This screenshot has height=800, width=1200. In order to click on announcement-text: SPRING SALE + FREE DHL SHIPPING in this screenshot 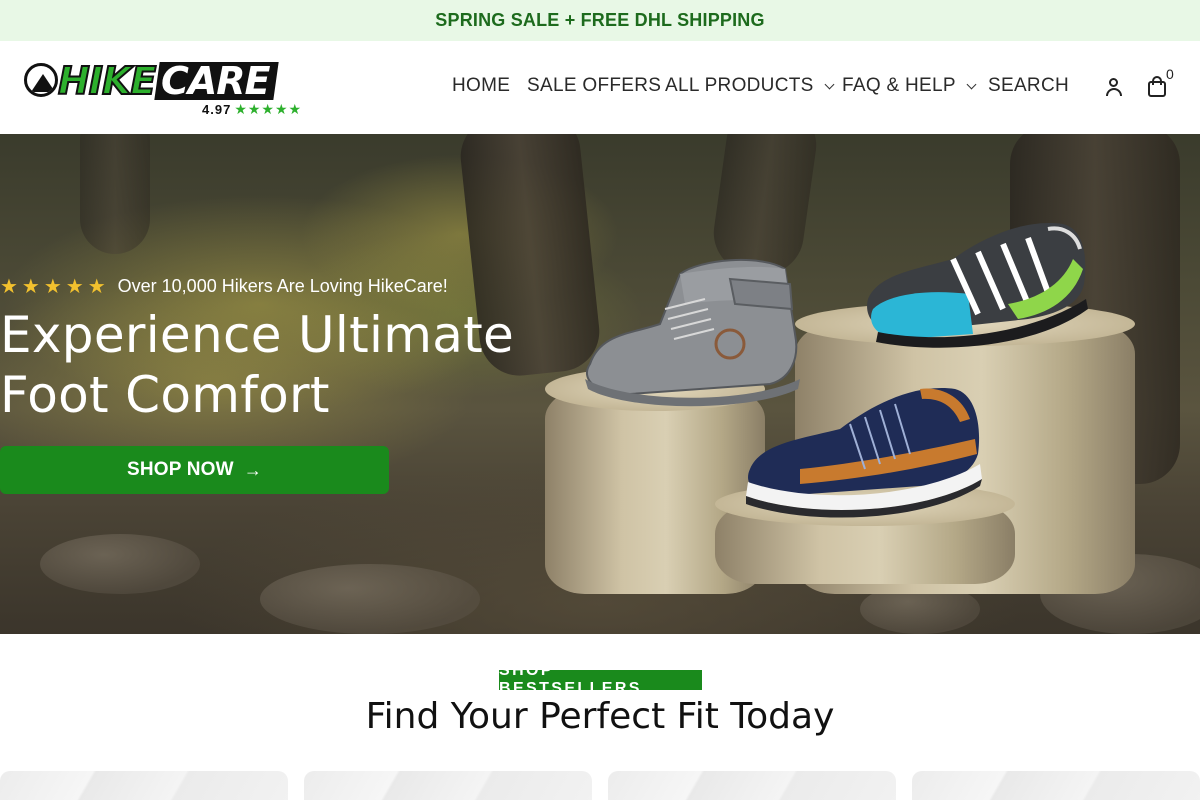, I will do `click(600, 20)`.